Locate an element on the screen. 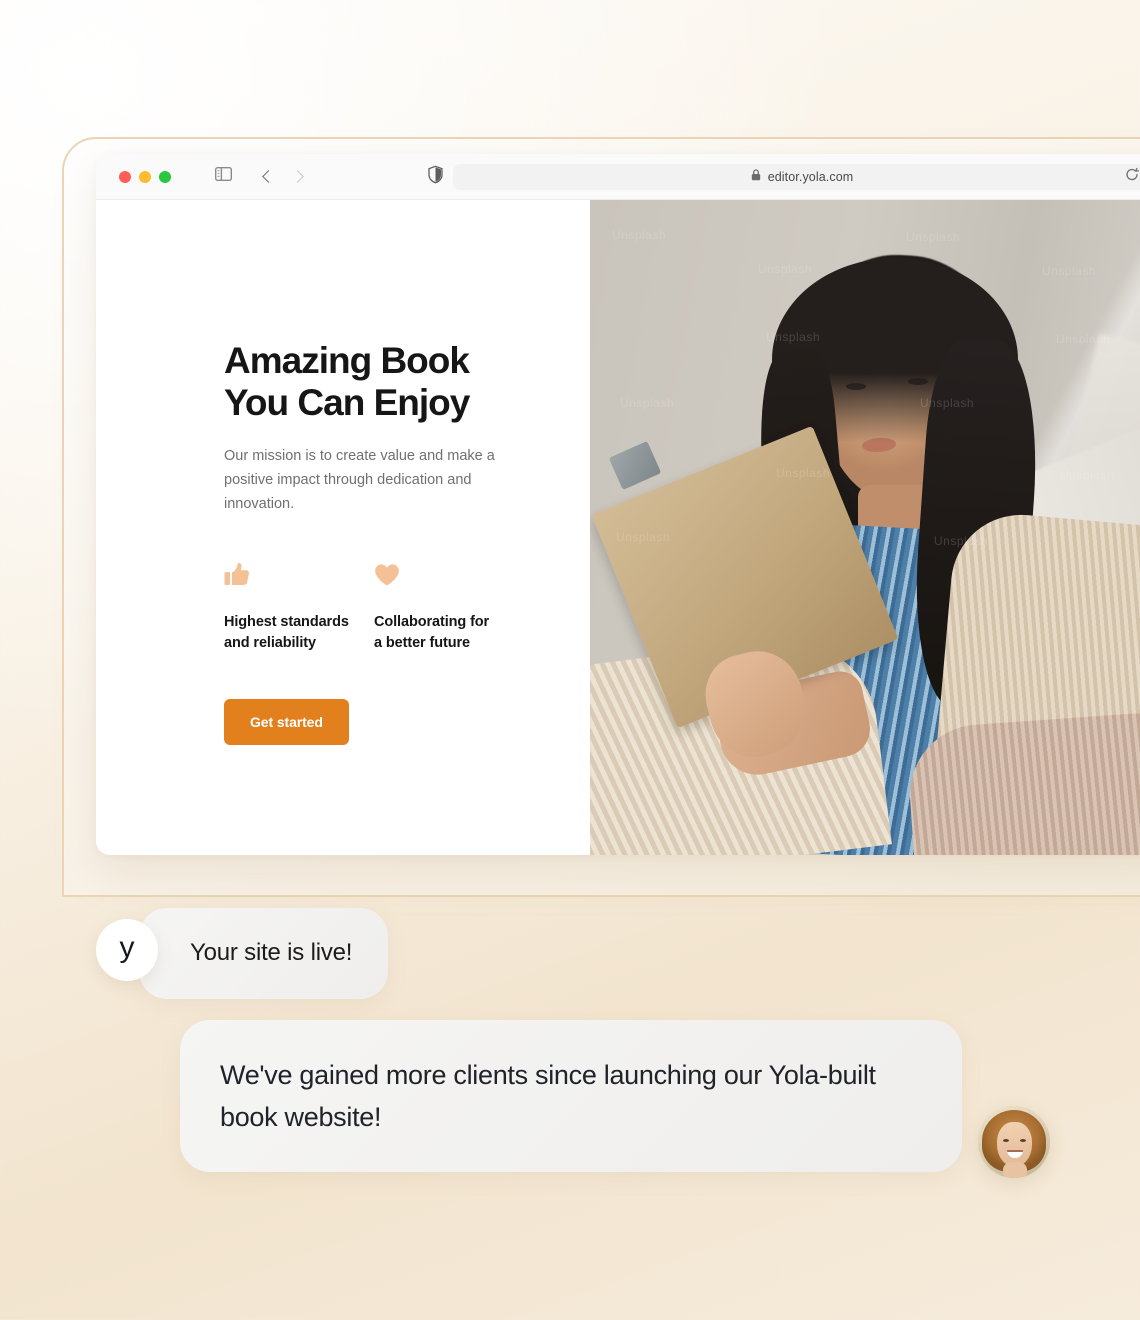 The height and width of the screenshot is (1320, 1140). thumbs-up-icon is located at coordinates (299, 577).